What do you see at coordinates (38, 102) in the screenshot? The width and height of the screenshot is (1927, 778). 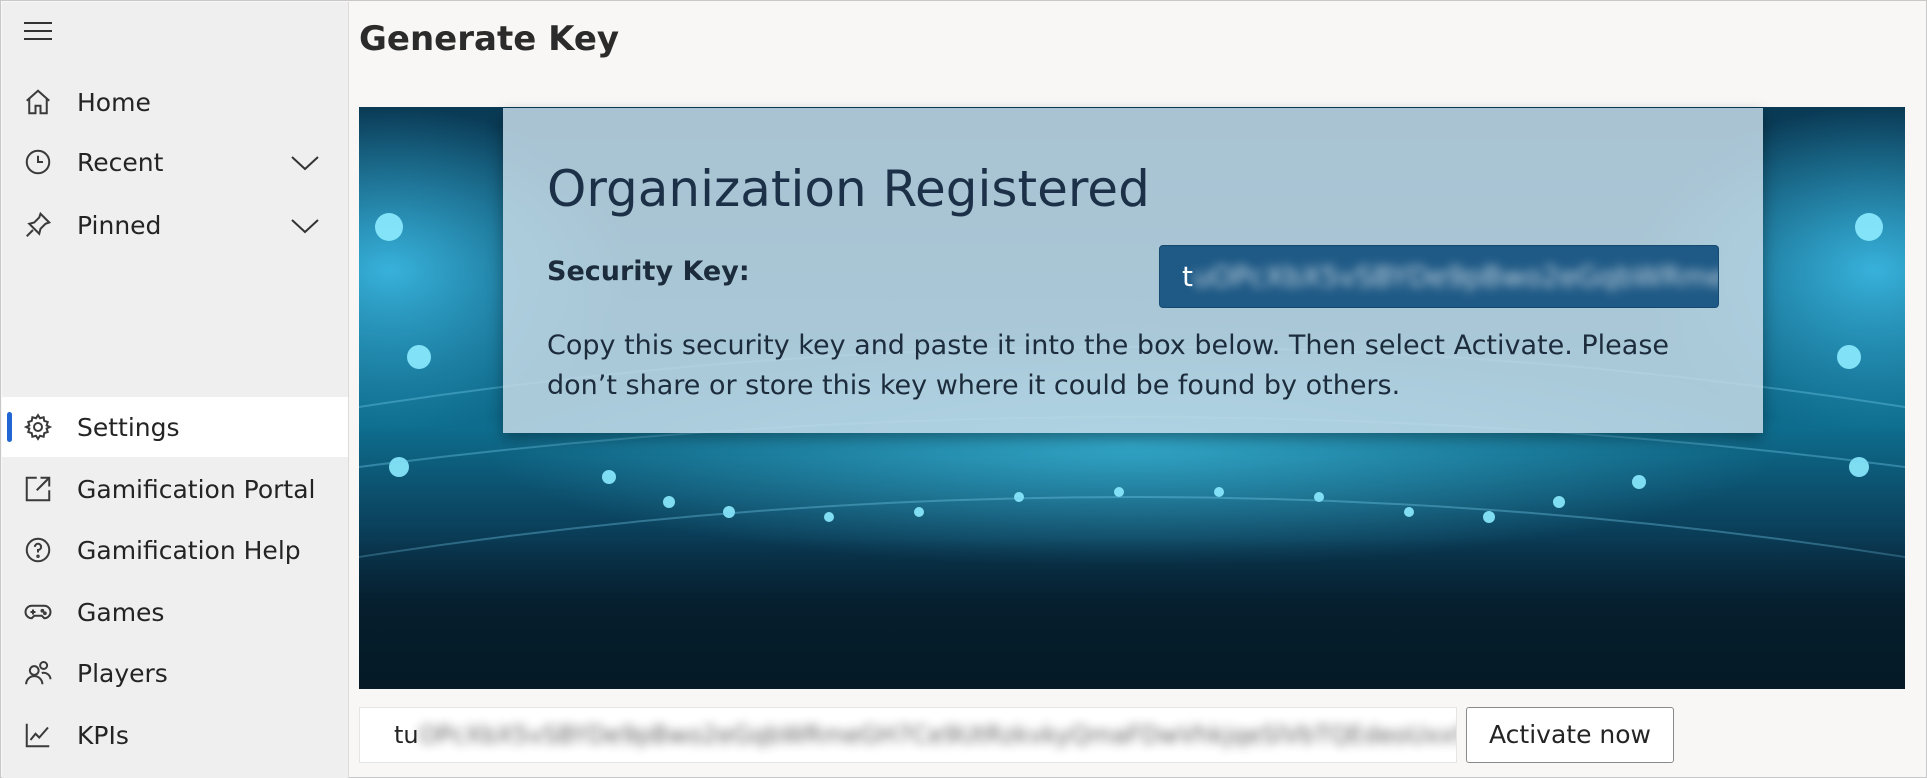 I see `home-icon` at bounding box center [38, 102].